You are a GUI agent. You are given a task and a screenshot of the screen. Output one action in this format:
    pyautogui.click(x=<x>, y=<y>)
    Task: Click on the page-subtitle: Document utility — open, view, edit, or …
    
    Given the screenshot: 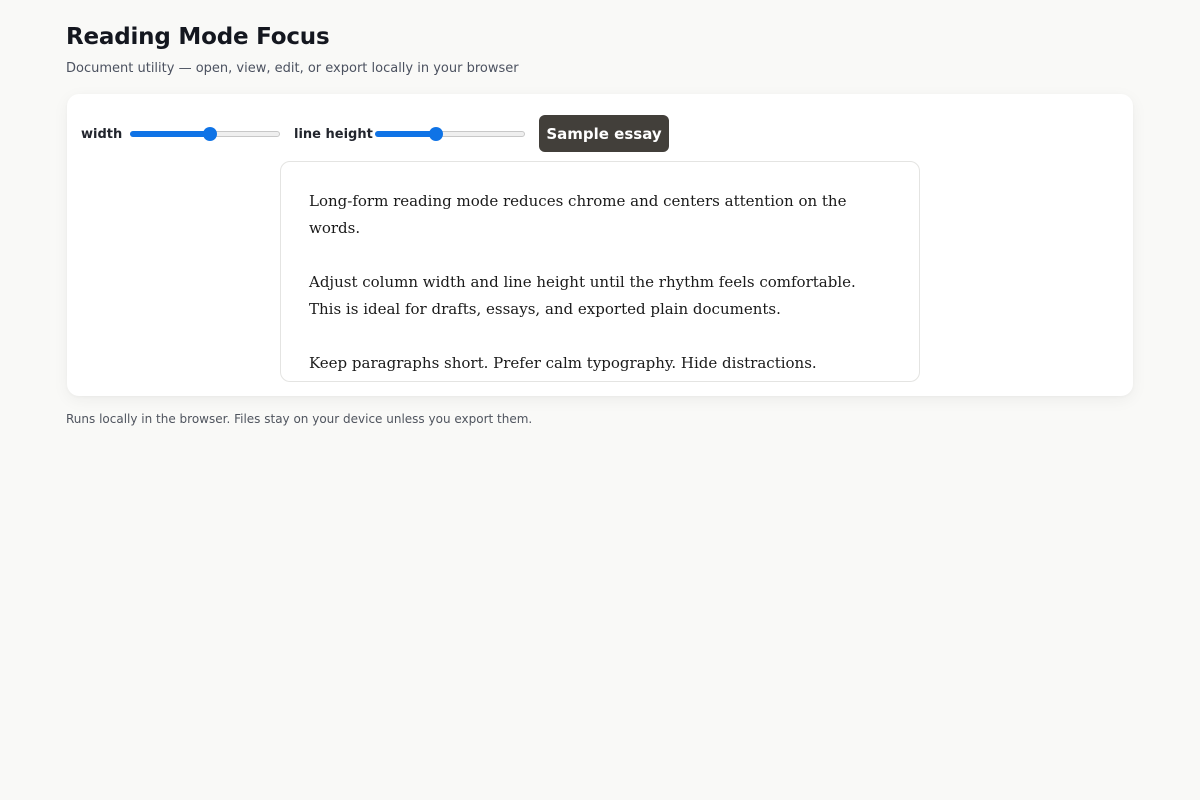 What is the action you would take?
    pyautogui.click(x=292, y=68)
    